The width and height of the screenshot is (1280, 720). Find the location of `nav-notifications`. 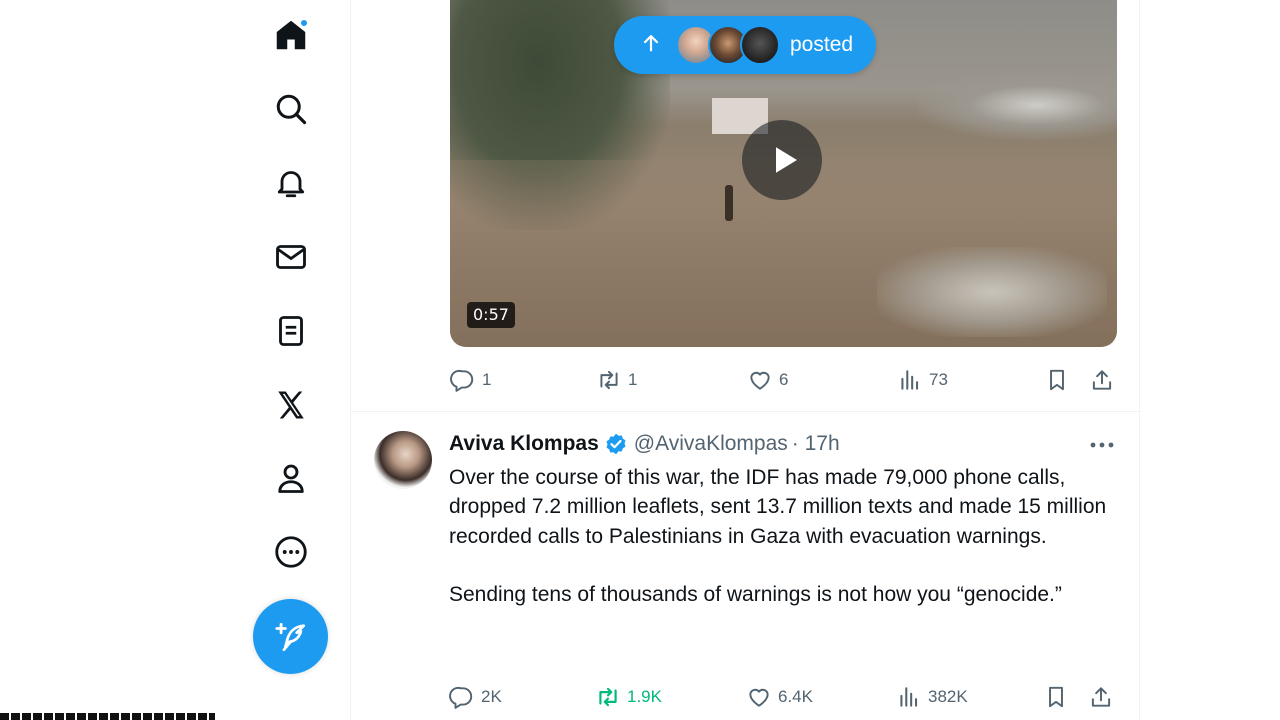

nav-notifications is located at coordinates (291, 183).